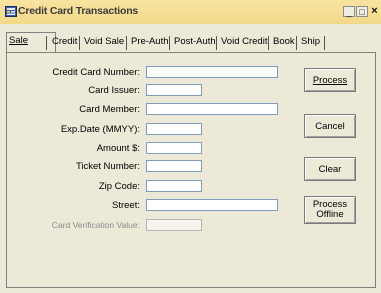  Describe the element at coordinates (174, 129) in the screenshot. I see `exp-date-input` at that location.